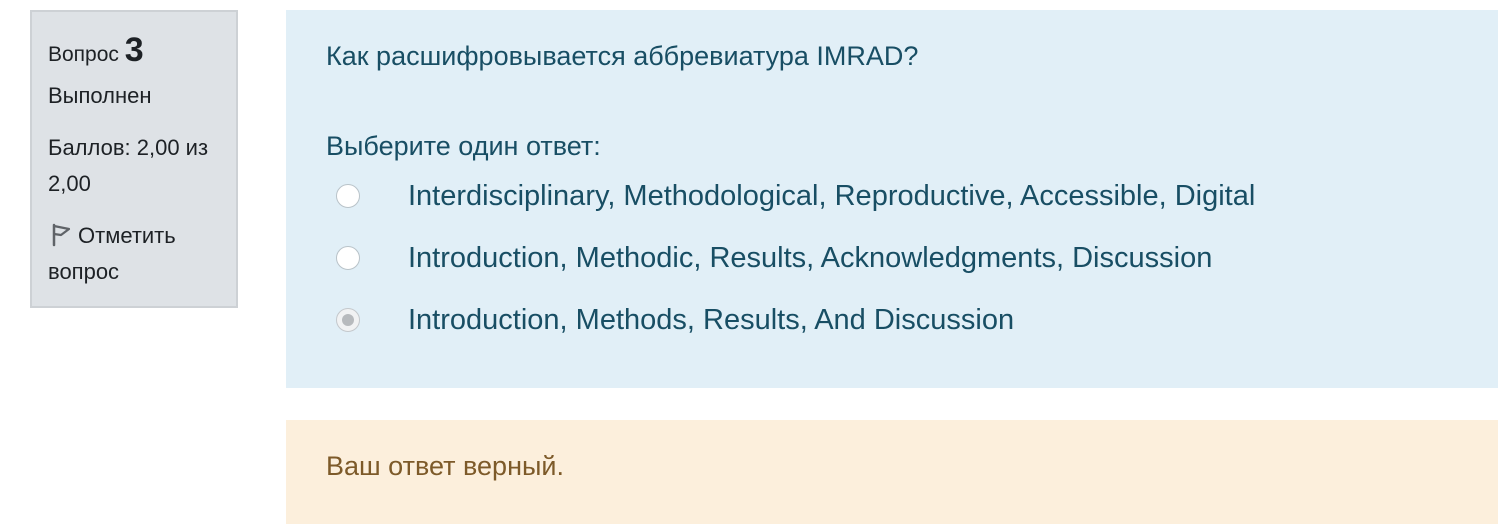 Image resolution: width=1498 pixels, height=524 pixels. Describe the element at coordinates (83, 54) in the screenshot. I see `question-label: Вопрос` at that location.